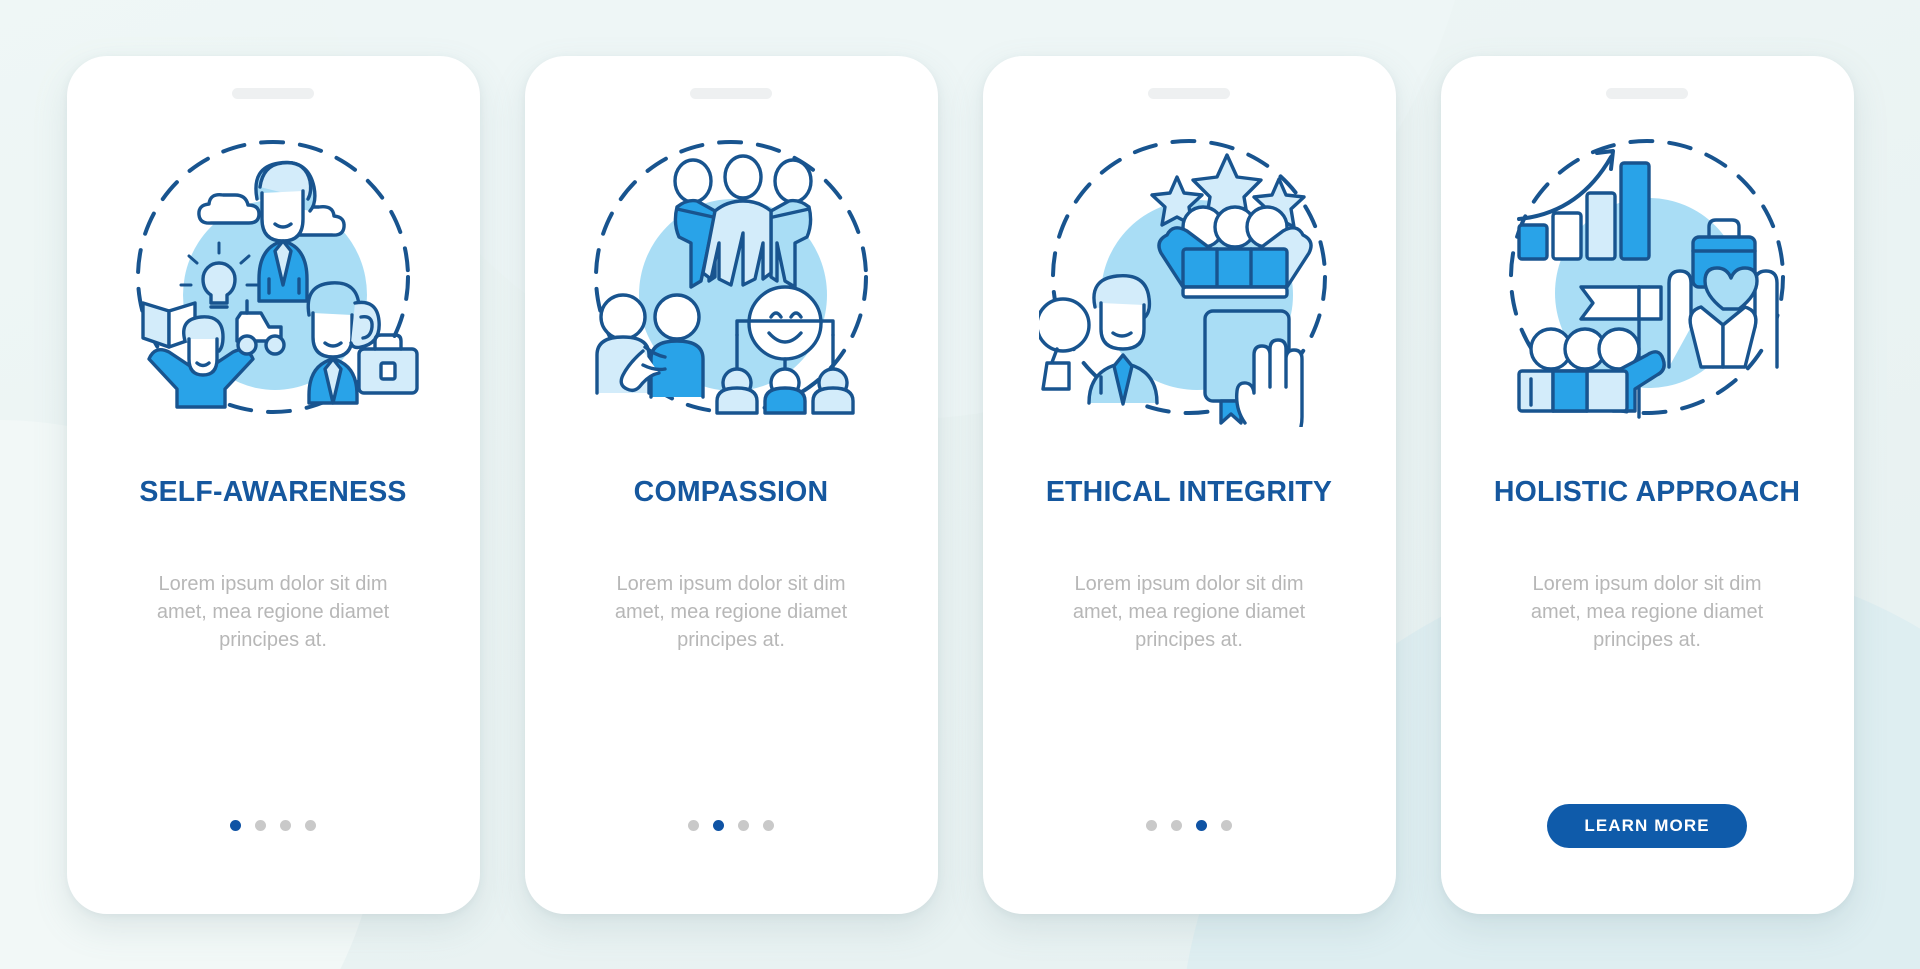 The width and height of the screenshot is (1920, 969). What do you see at coordinates (1647, 277) in the screenshot?
I see `holistic-approach-illustration` at bounding box center [1647, 277].